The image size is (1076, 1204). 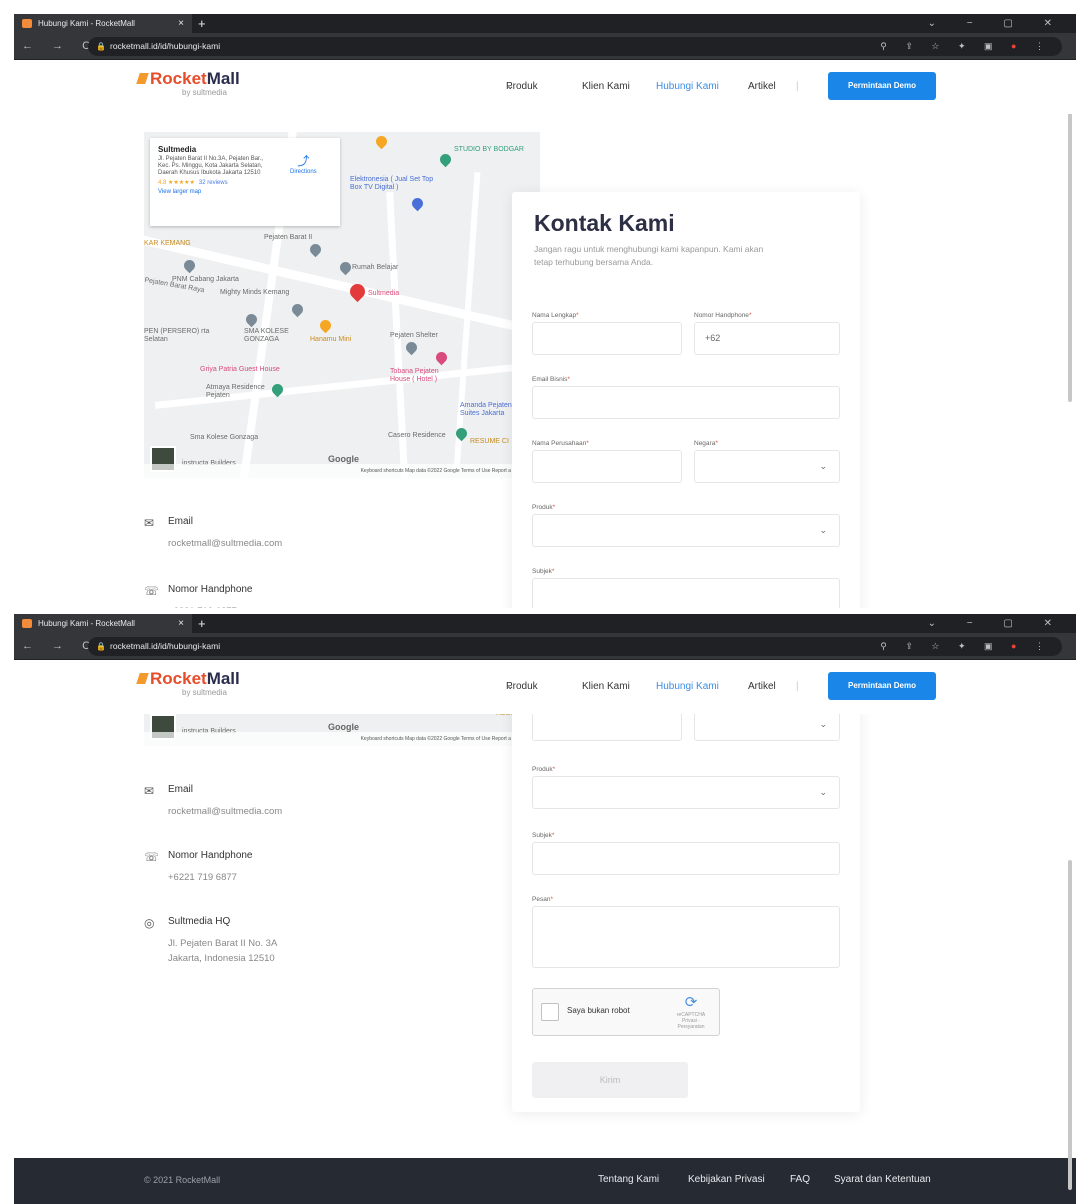 I want to click on email-input, so click(x=686, y=402).